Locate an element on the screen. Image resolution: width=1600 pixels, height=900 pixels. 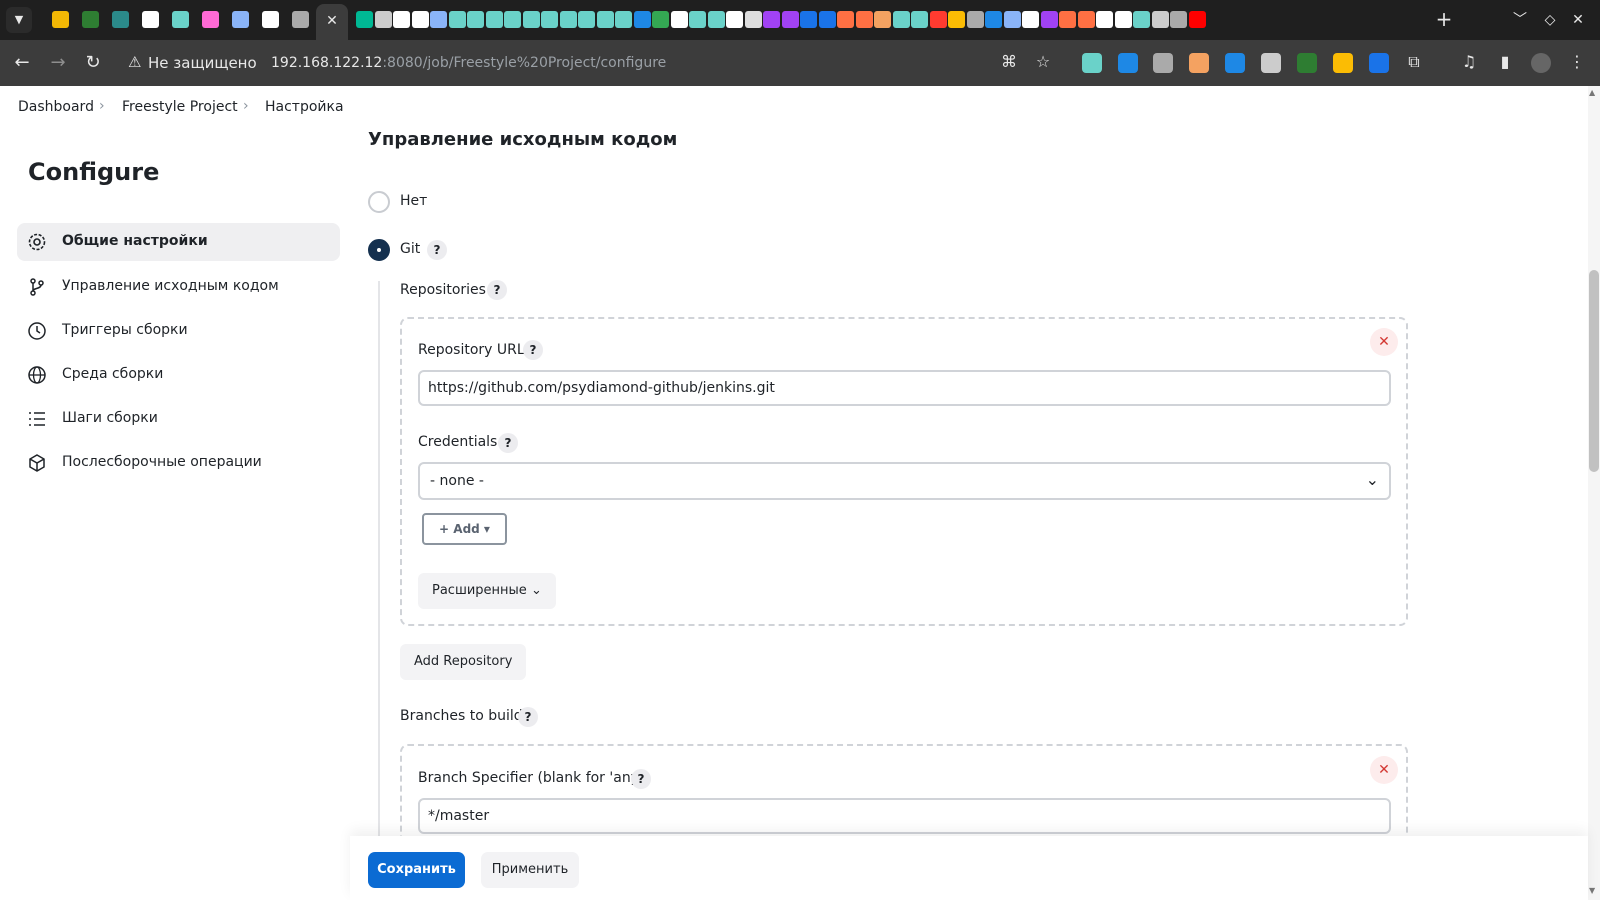
translate-icon: ⌘ is located at coordinates (1009, 62).